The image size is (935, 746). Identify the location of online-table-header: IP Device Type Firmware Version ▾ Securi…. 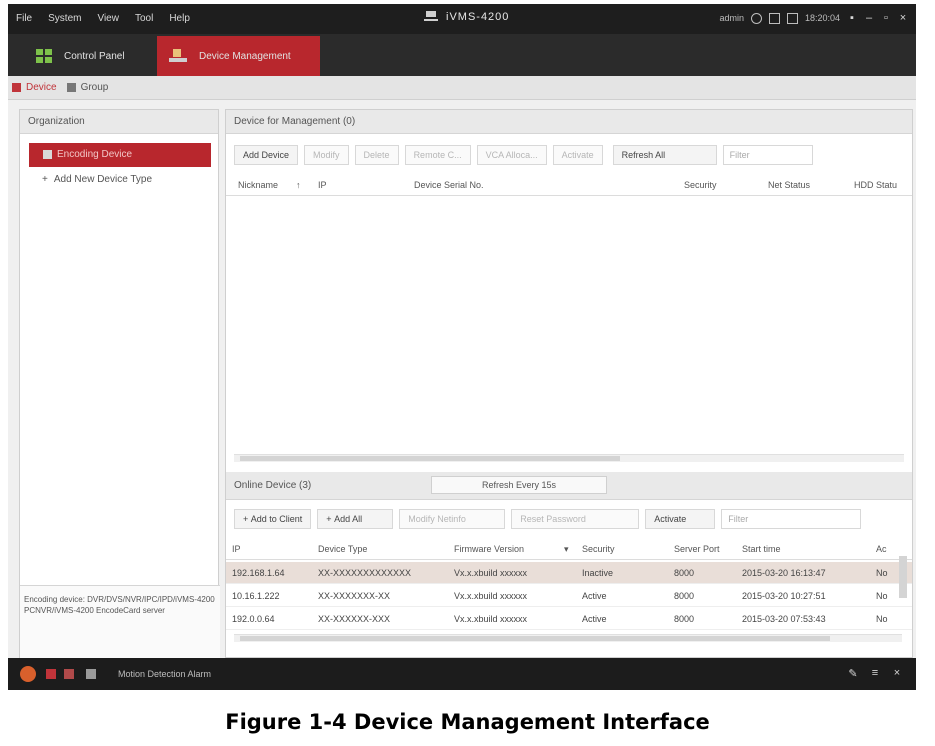
(569, 549).